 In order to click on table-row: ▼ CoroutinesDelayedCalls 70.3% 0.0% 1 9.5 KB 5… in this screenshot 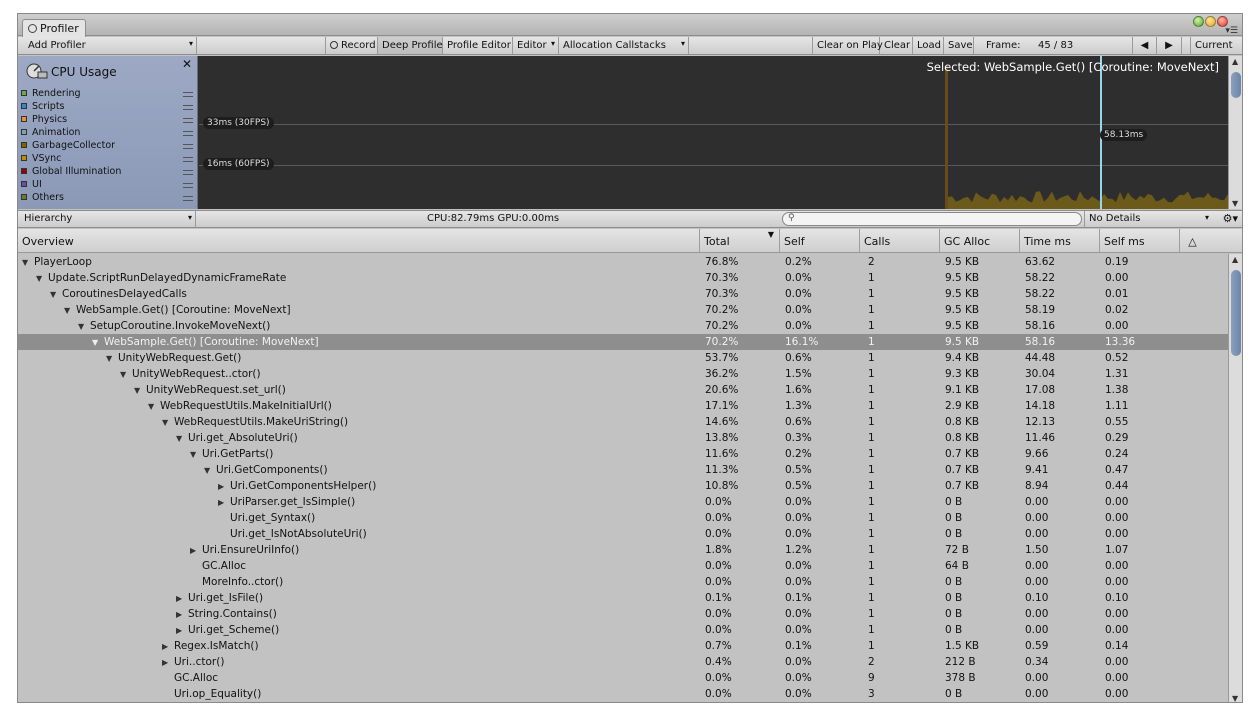, I will do `click(623, 294)`.